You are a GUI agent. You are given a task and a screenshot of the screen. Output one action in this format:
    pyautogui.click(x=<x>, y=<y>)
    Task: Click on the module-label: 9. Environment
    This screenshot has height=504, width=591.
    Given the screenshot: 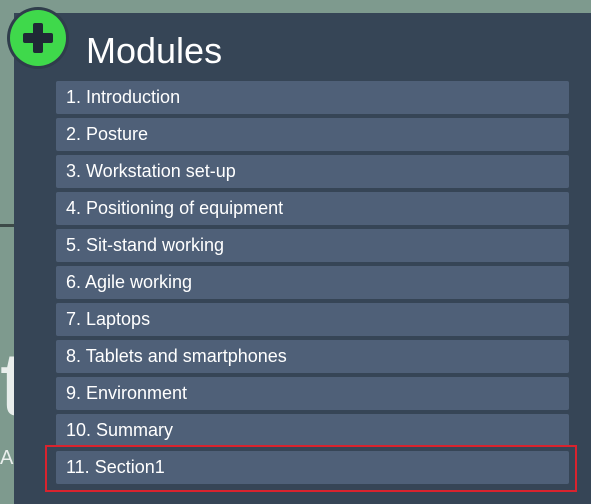 What is the action you would take?
    pyautogui.click(x=127, y=393)
    